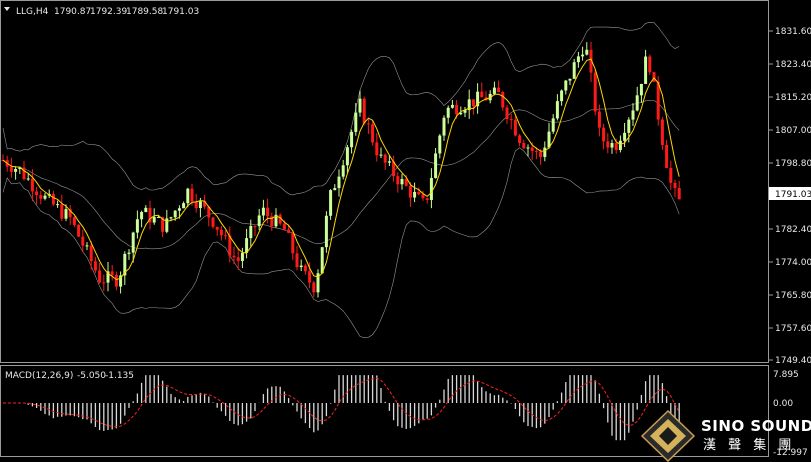 The width and height of the screenshot is (811, 462). Describe the element at coordinates (119, 376) in the screenshot. I see `macd-signal-value: -1.135` at that location.